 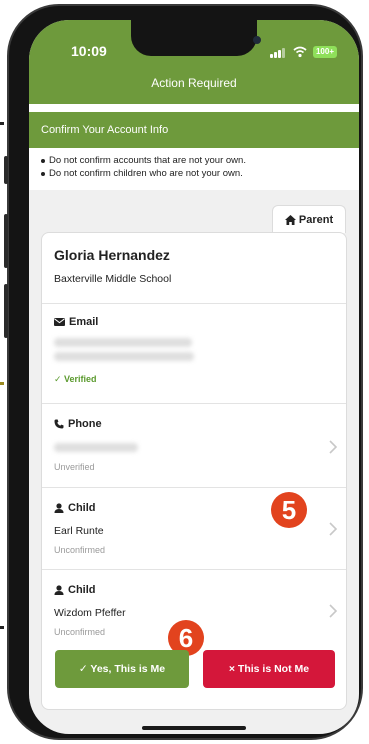 I want to click on tab-label: Parent, so click(x=316, y=219).